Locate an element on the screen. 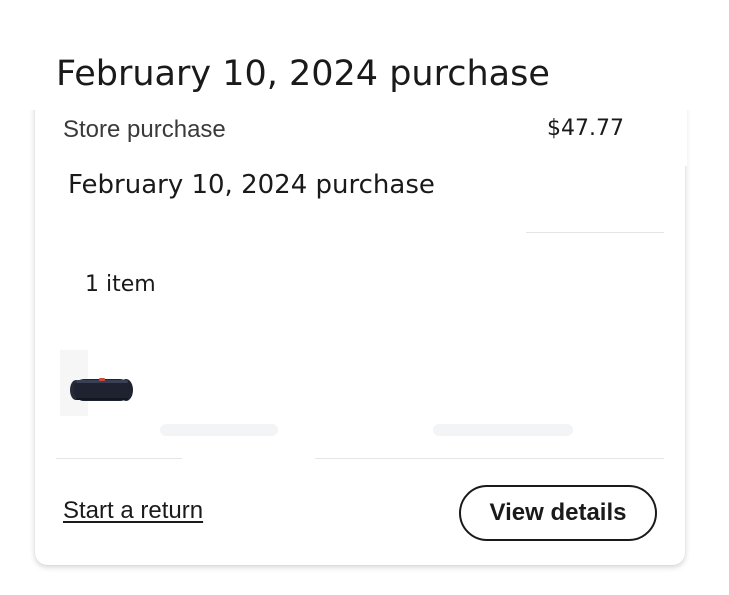  product-thumbnail is located at coordinates (100, 383).